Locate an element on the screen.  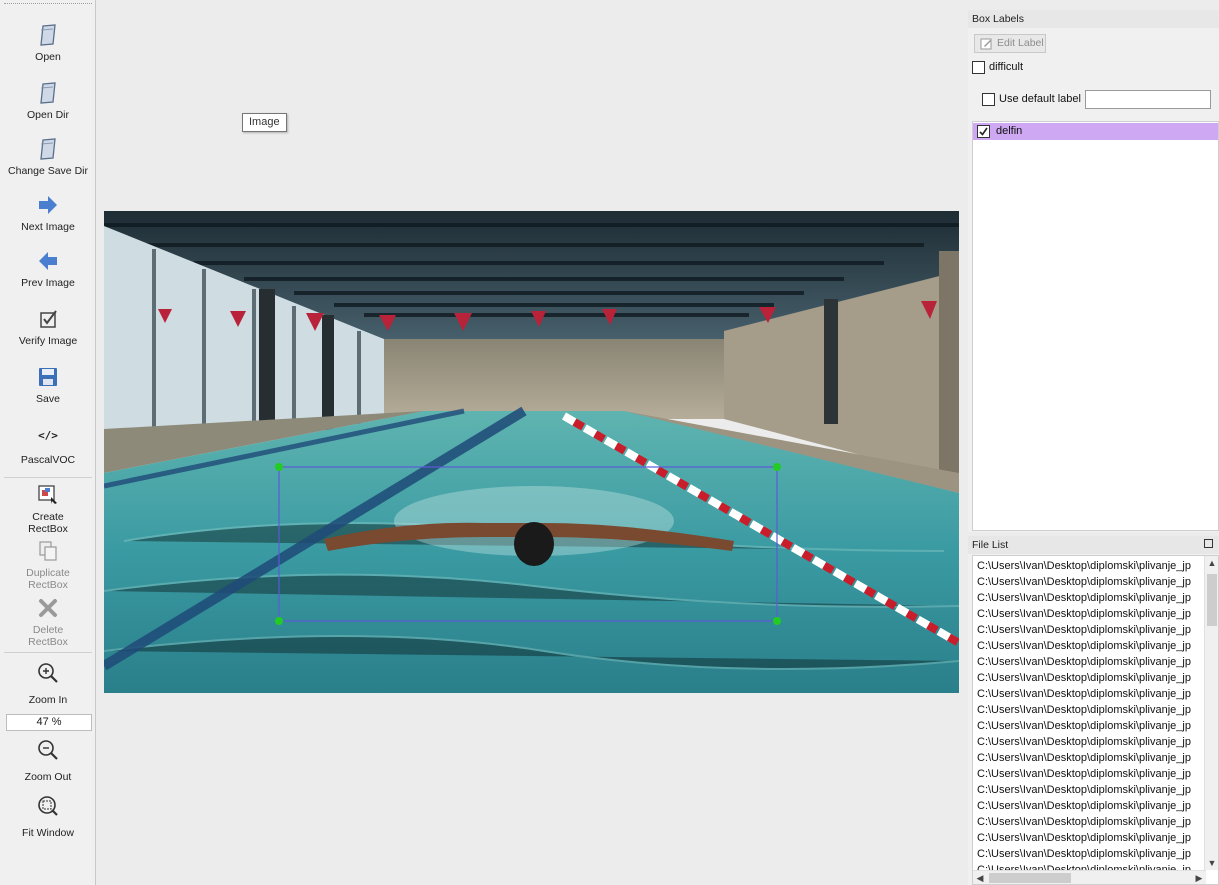
change-save-dir-label: Change Save Dir is located at coordinates (48, 171).